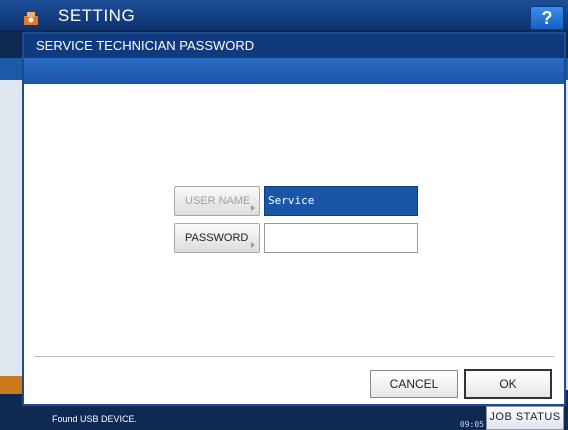 Image resolution: width=568 pixels, height=430 pixels. I want to click on password-field, so click(341, 238).